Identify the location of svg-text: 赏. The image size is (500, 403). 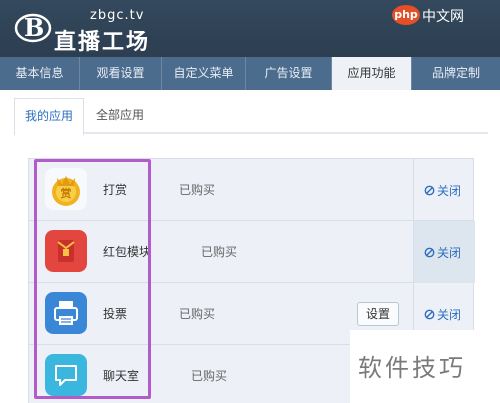
(66, 193).